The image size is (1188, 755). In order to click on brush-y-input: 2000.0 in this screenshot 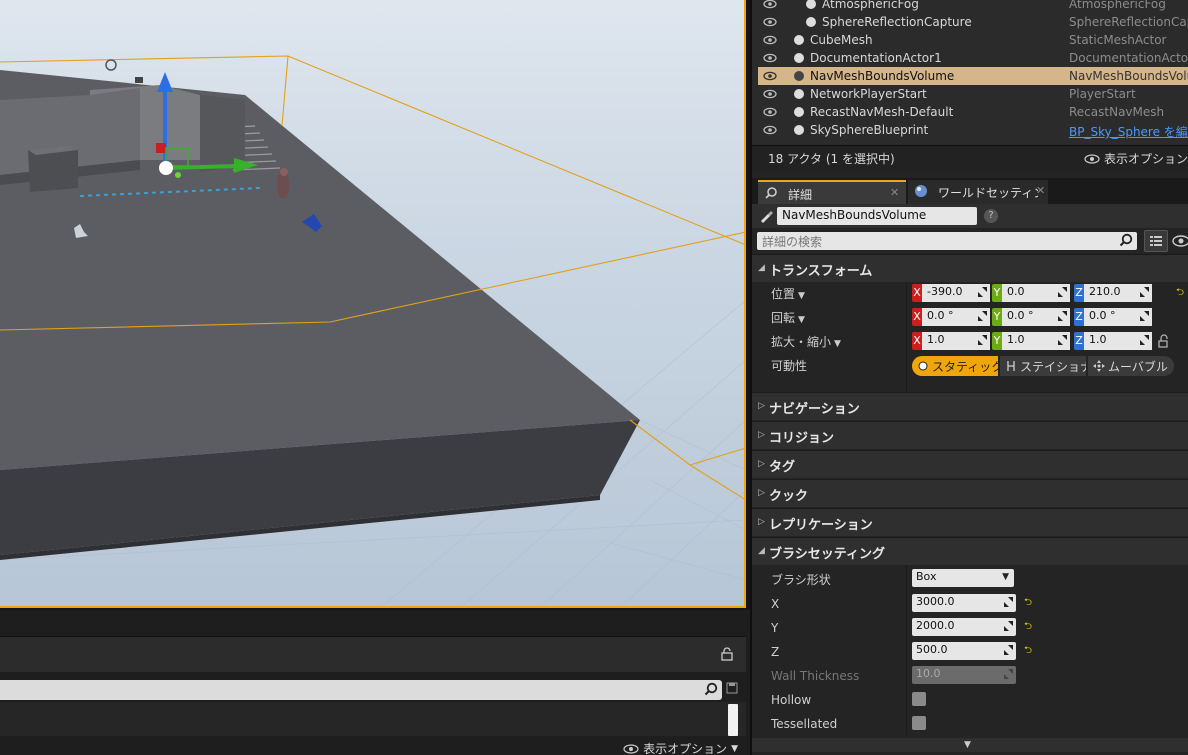, I will do `click(964, 627)`.